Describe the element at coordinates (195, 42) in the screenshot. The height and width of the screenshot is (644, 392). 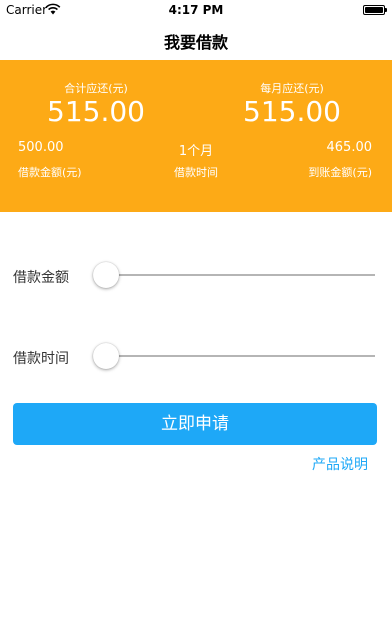
I see `page-title: 我要借款` at that location.